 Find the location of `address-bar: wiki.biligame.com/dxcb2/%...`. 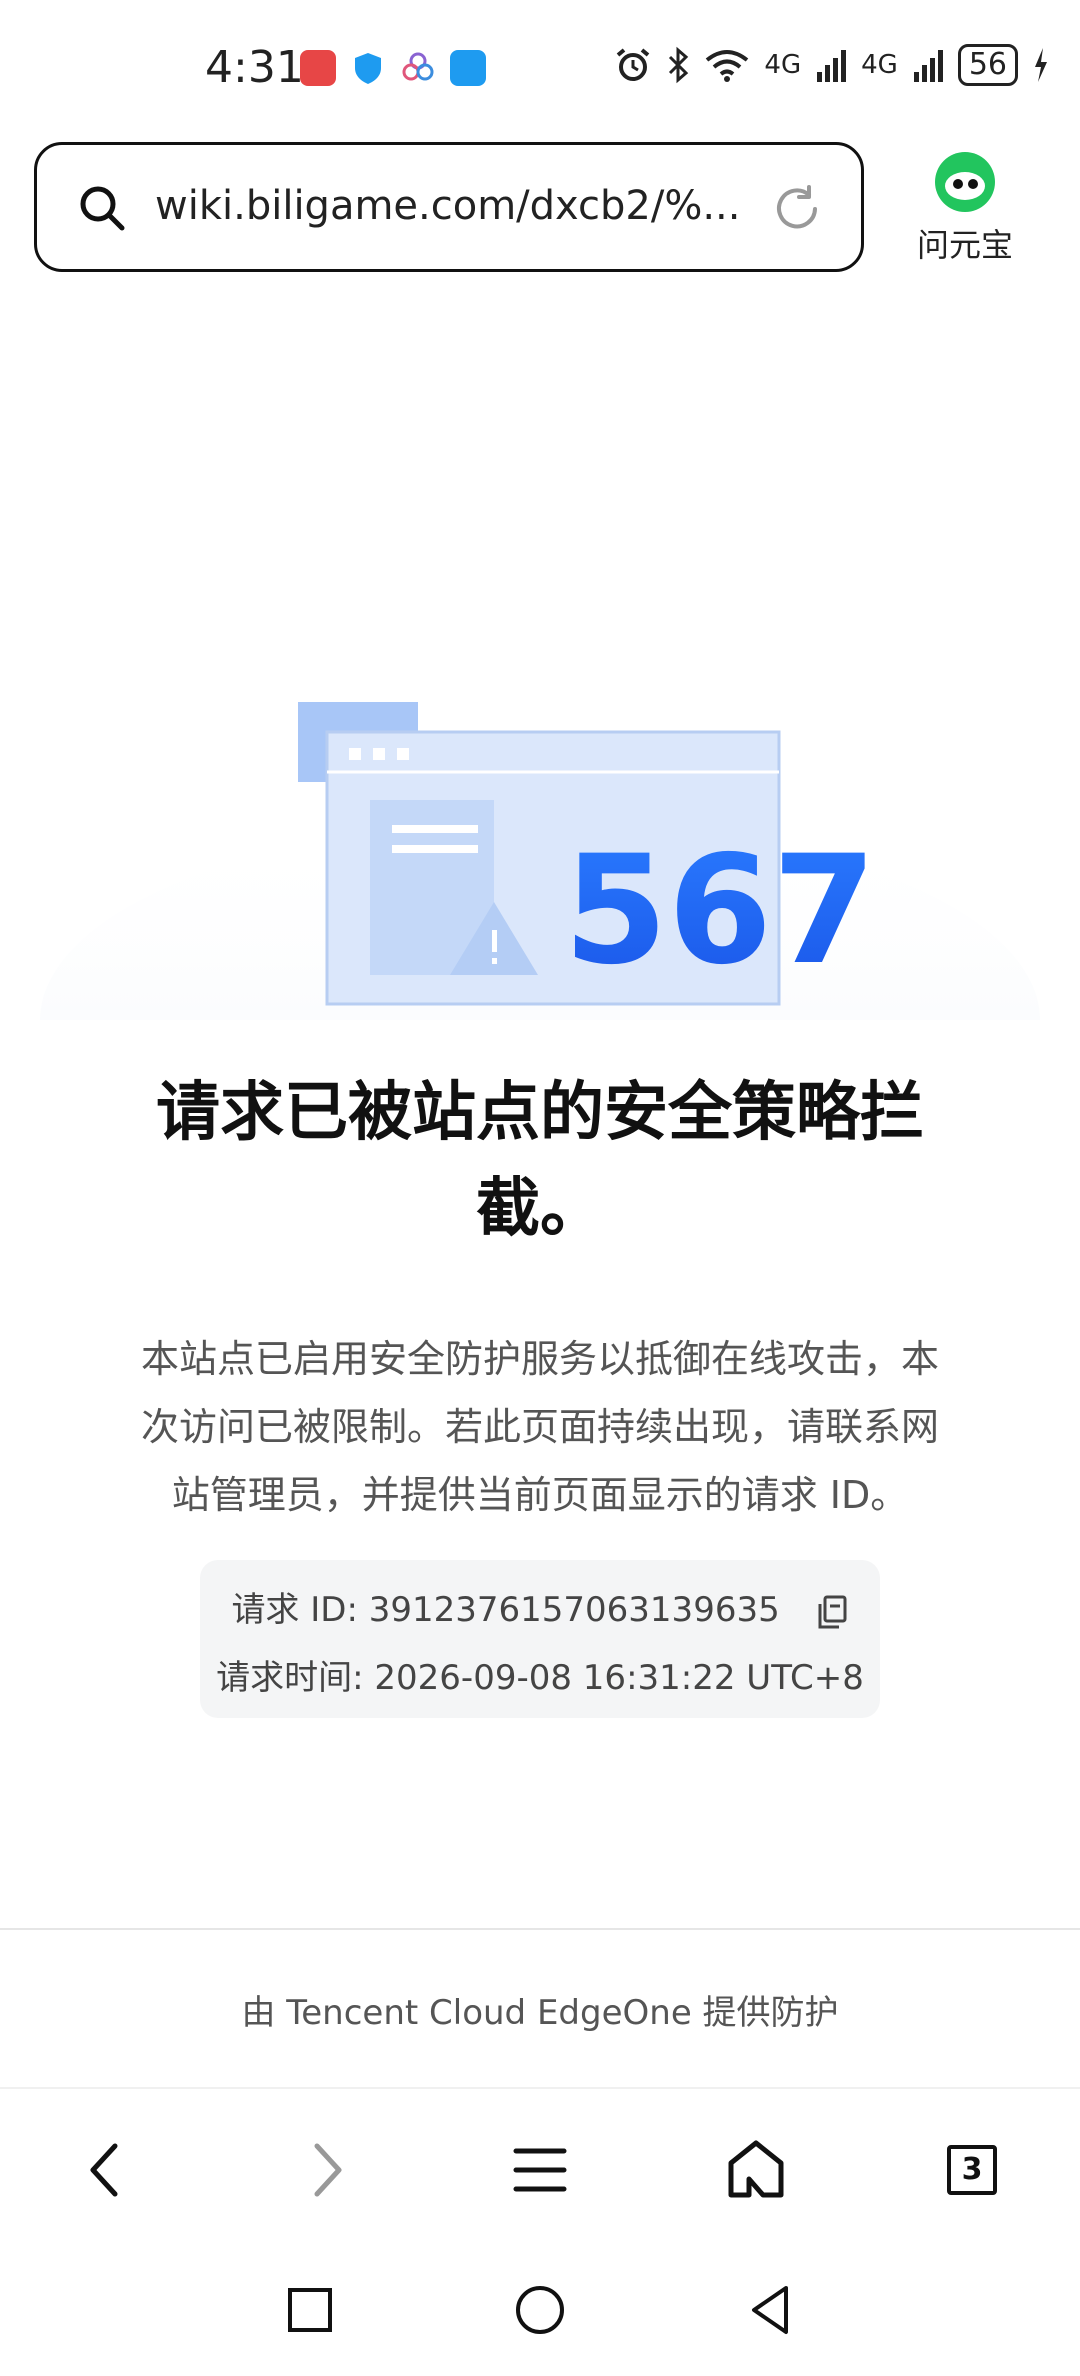

address-bar: wiki.biligame.com/dxcb2/%... is located at coordinates (449, 207).